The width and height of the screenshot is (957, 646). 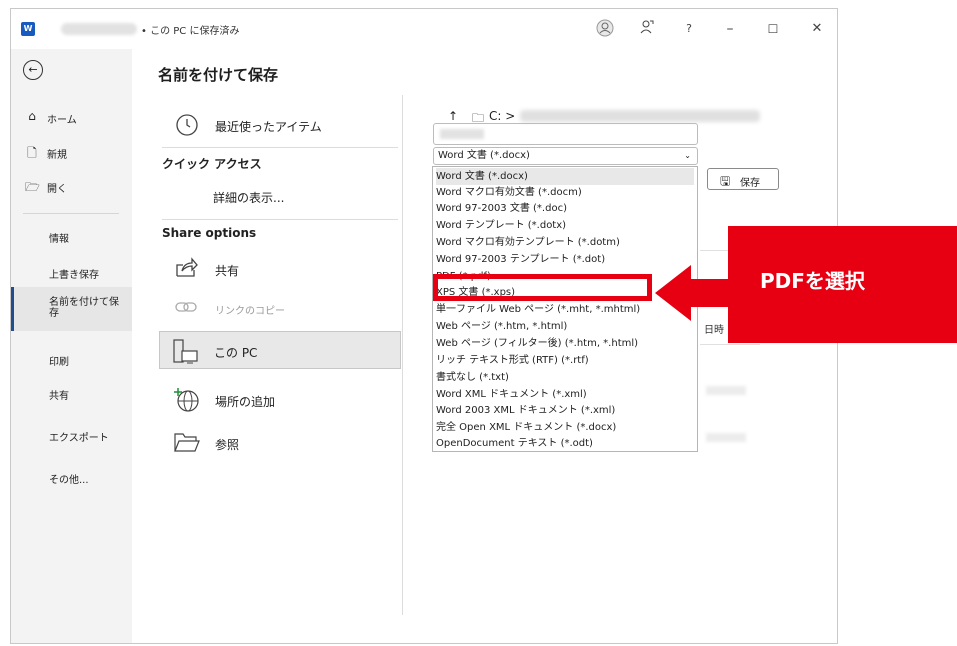 What do you see at coordinates (520, 259) in the screenshot?
I see `file-type-option: Word 97-2003 テンプレート (*.dot)` at bounding box center [520, 259].